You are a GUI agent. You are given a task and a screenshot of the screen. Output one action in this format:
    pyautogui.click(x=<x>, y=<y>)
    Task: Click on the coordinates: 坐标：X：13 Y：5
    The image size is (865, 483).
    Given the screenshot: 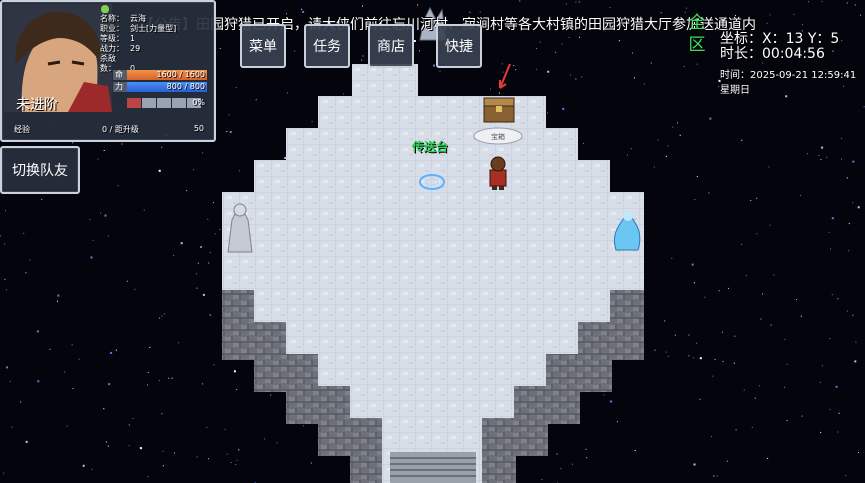 What is the action you would take?
    pyautogui.click(x=780, y=39)
    